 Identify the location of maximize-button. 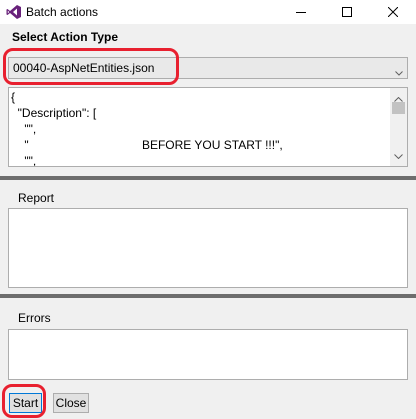
(347, 12).